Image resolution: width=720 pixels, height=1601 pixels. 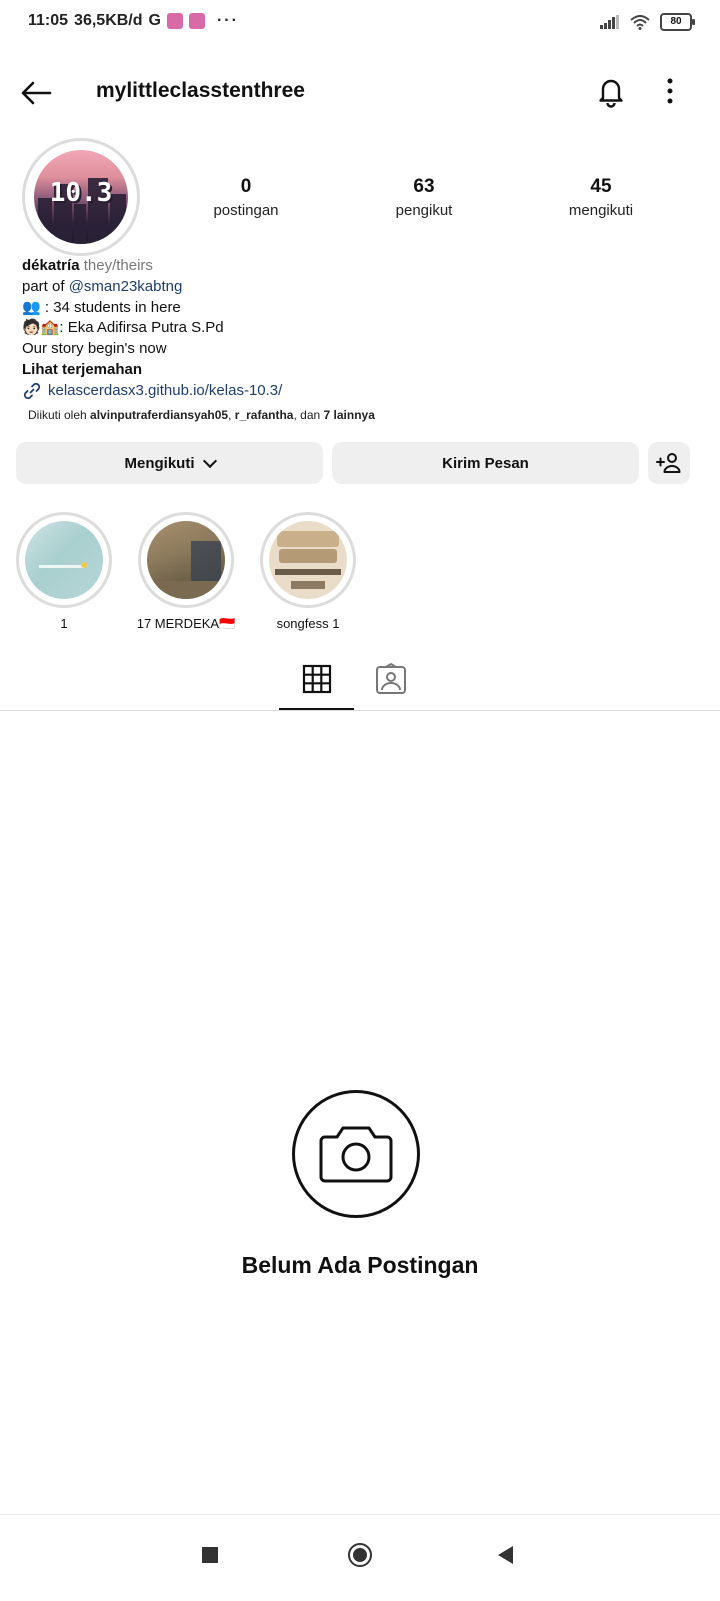 I want to click on following-button: Mengikuti, so click(x=169, y=463).